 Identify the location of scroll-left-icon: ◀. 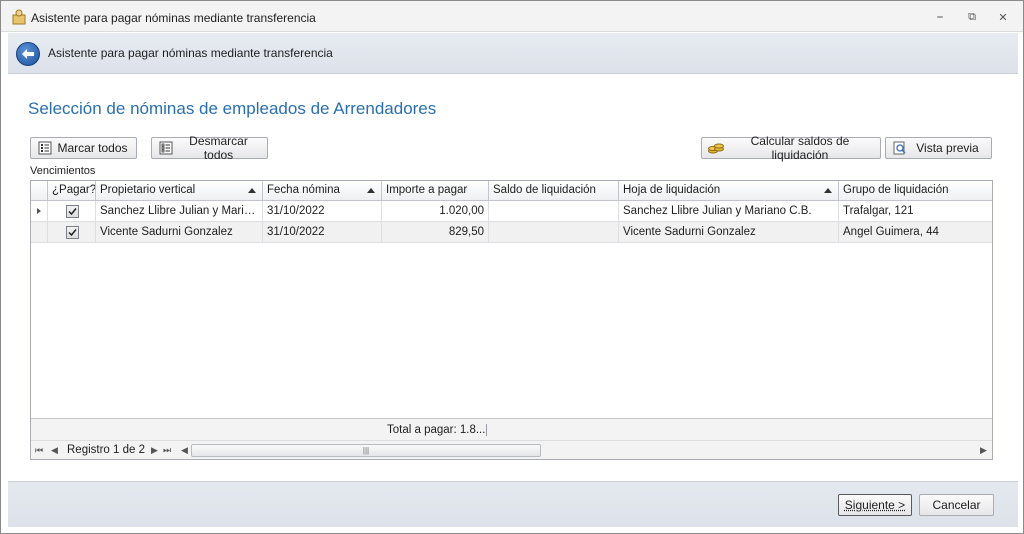
(184, 450).